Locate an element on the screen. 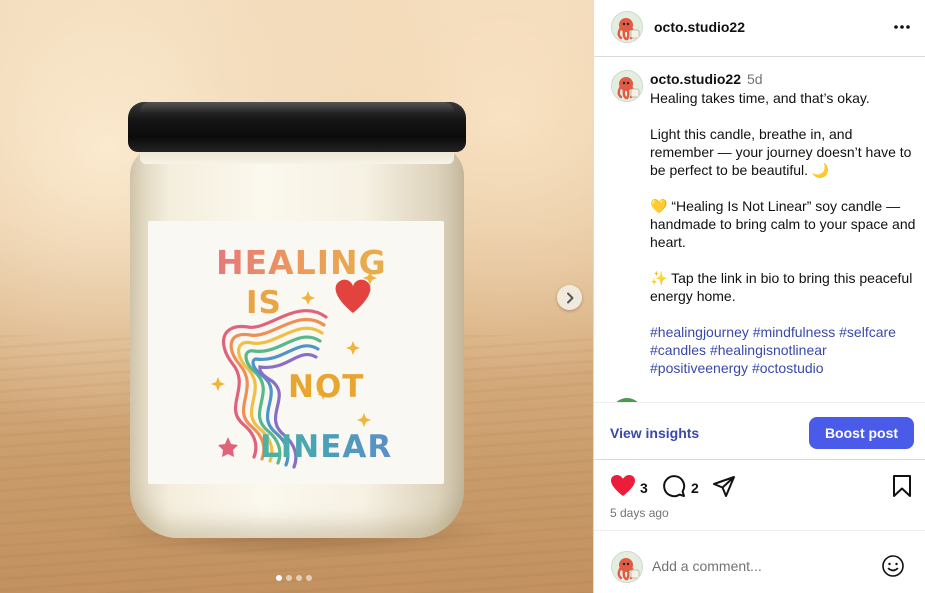  chevron-right-icon is located at coordinates (569, 297).